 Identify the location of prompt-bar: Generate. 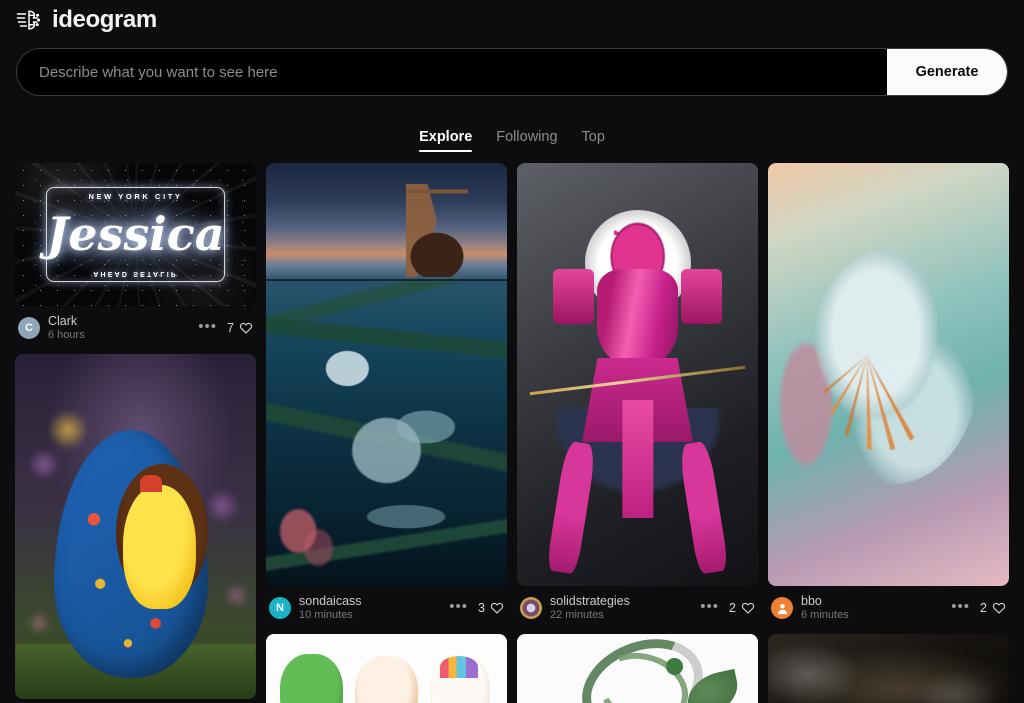
(512, 72).